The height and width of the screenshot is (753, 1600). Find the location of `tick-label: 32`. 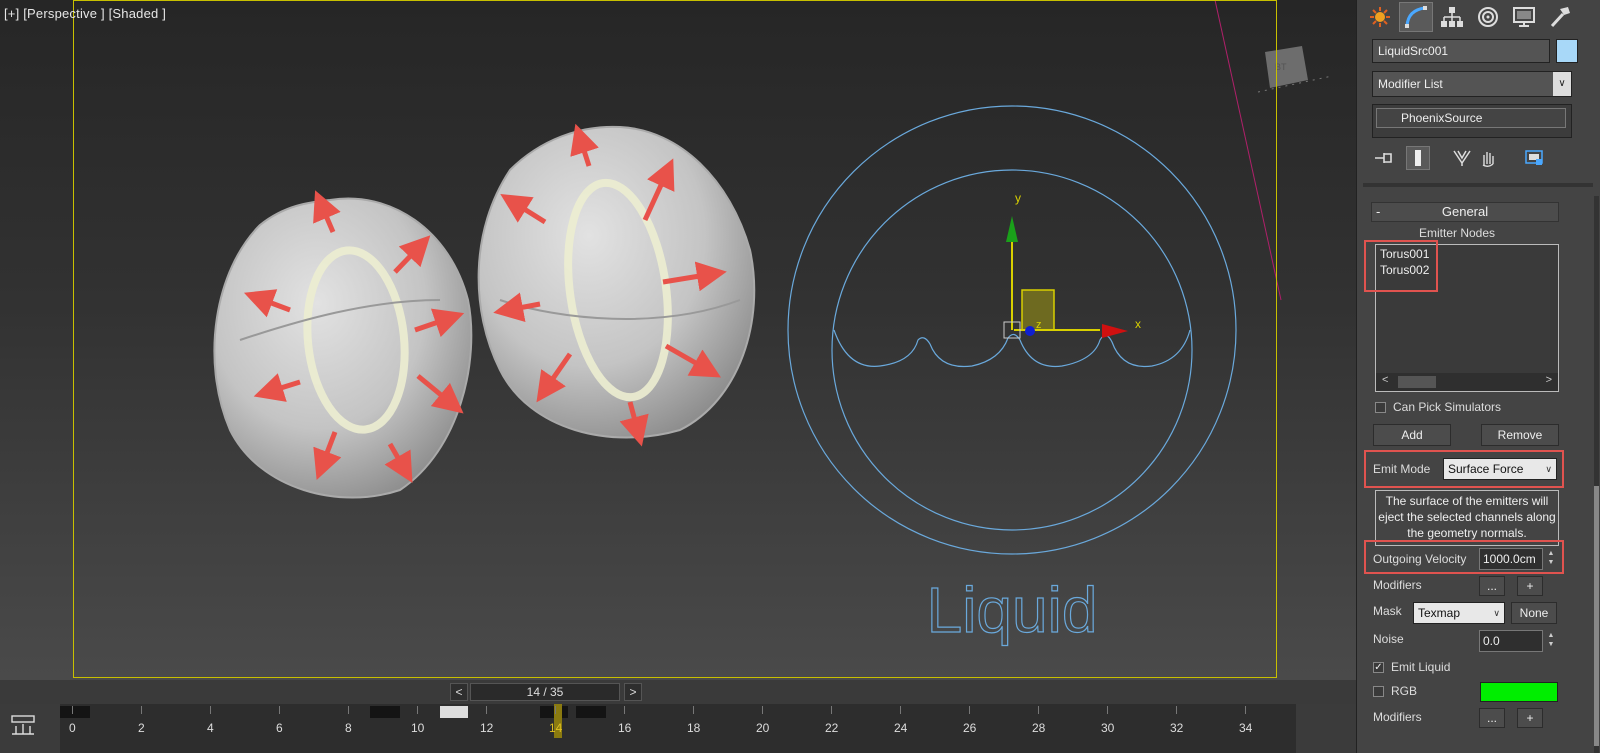

tick-label: 32 is located at coordinates (1177, 728).